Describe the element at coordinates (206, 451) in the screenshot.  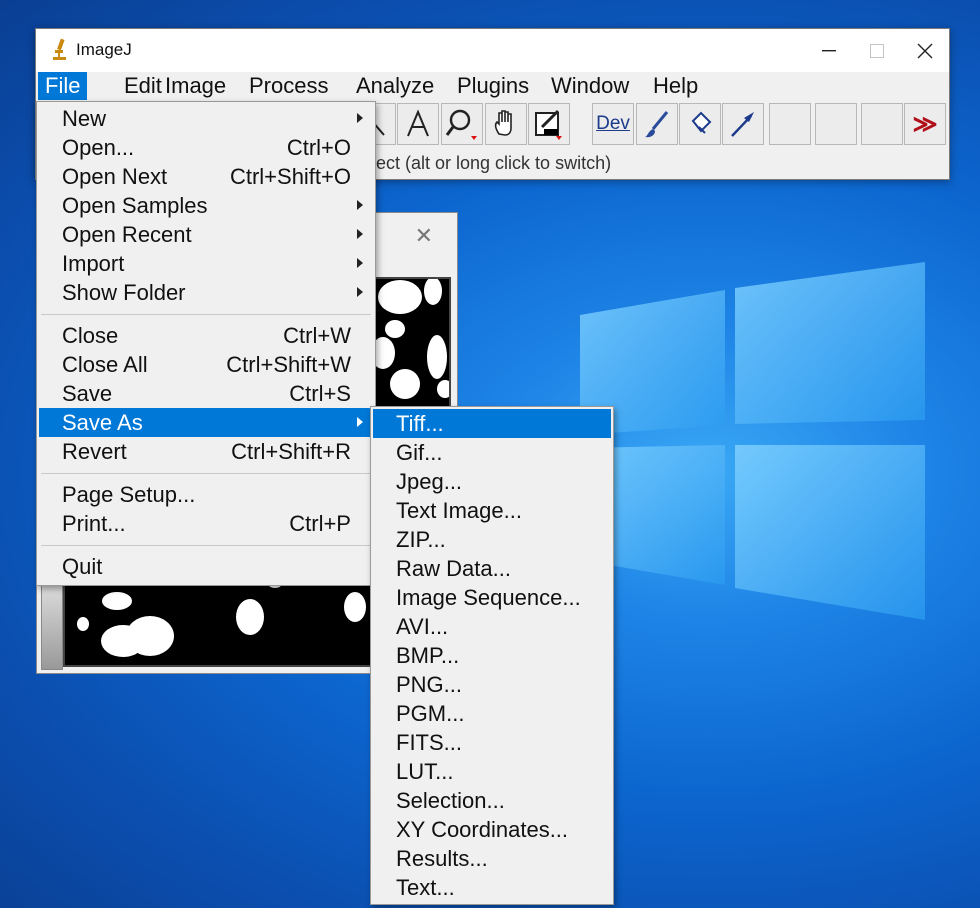
I see `file-menu-item: Revert Ctrl+Shift+R` at that location.